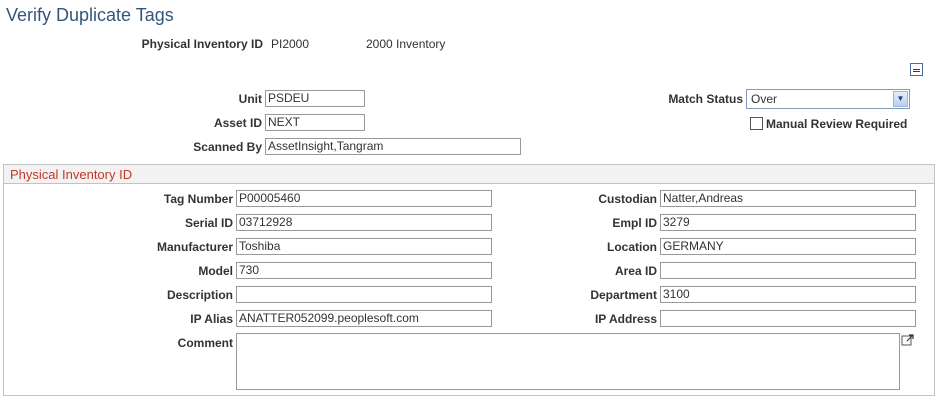 The width and height of the screenshot is (938, 399). What do you see at coordinates (764, 99) in the screenshot?
I see `match-status-value: Over` at bounding box center [764, 99].